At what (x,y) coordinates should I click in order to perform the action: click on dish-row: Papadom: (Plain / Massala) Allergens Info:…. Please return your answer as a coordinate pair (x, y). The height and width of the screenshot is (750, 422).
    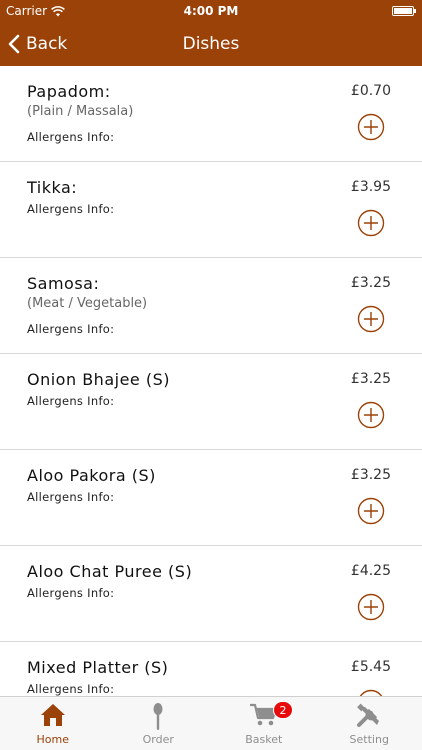
    Looking at the image, I should click on (211, 114).